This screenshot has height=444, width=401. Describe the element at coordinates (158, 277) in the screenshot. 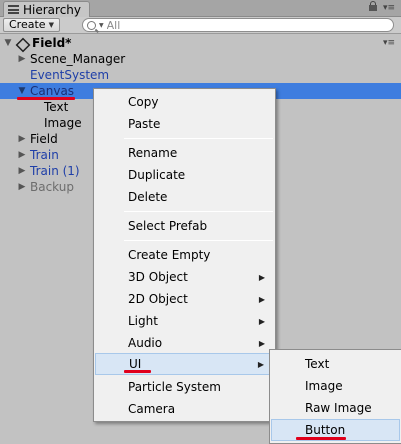

I see `menu-item-label: 3D Object` at that location.